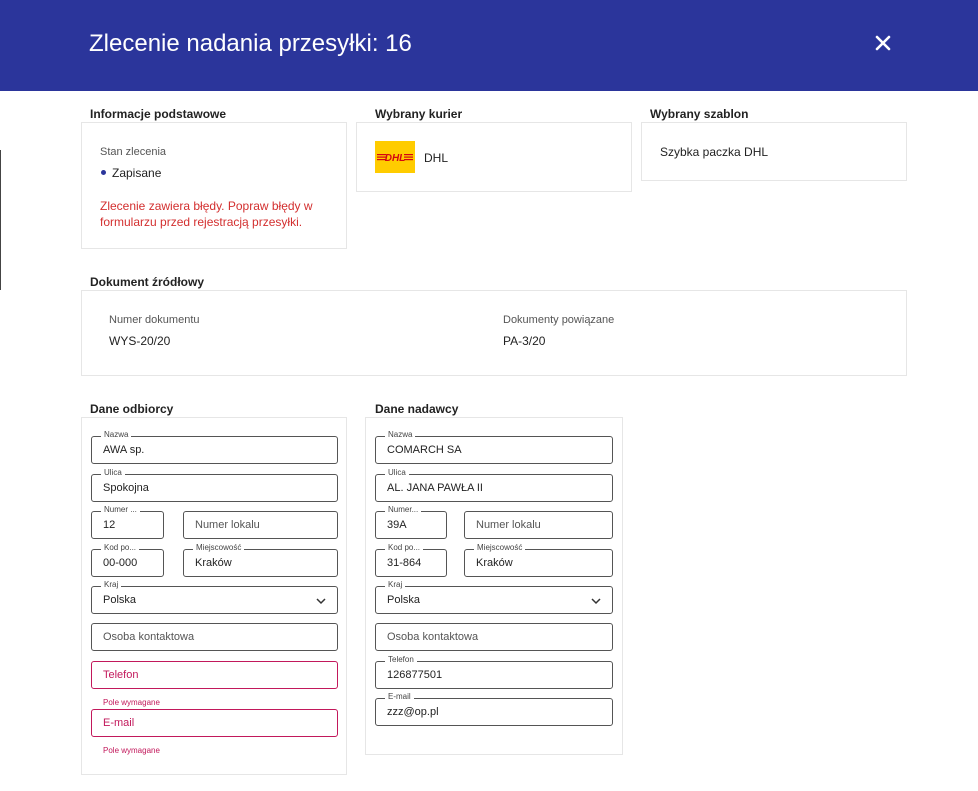 The image size is (978, 791). I want to click on recipient-street-field: Ulica Spokojna, so click(214, 485).